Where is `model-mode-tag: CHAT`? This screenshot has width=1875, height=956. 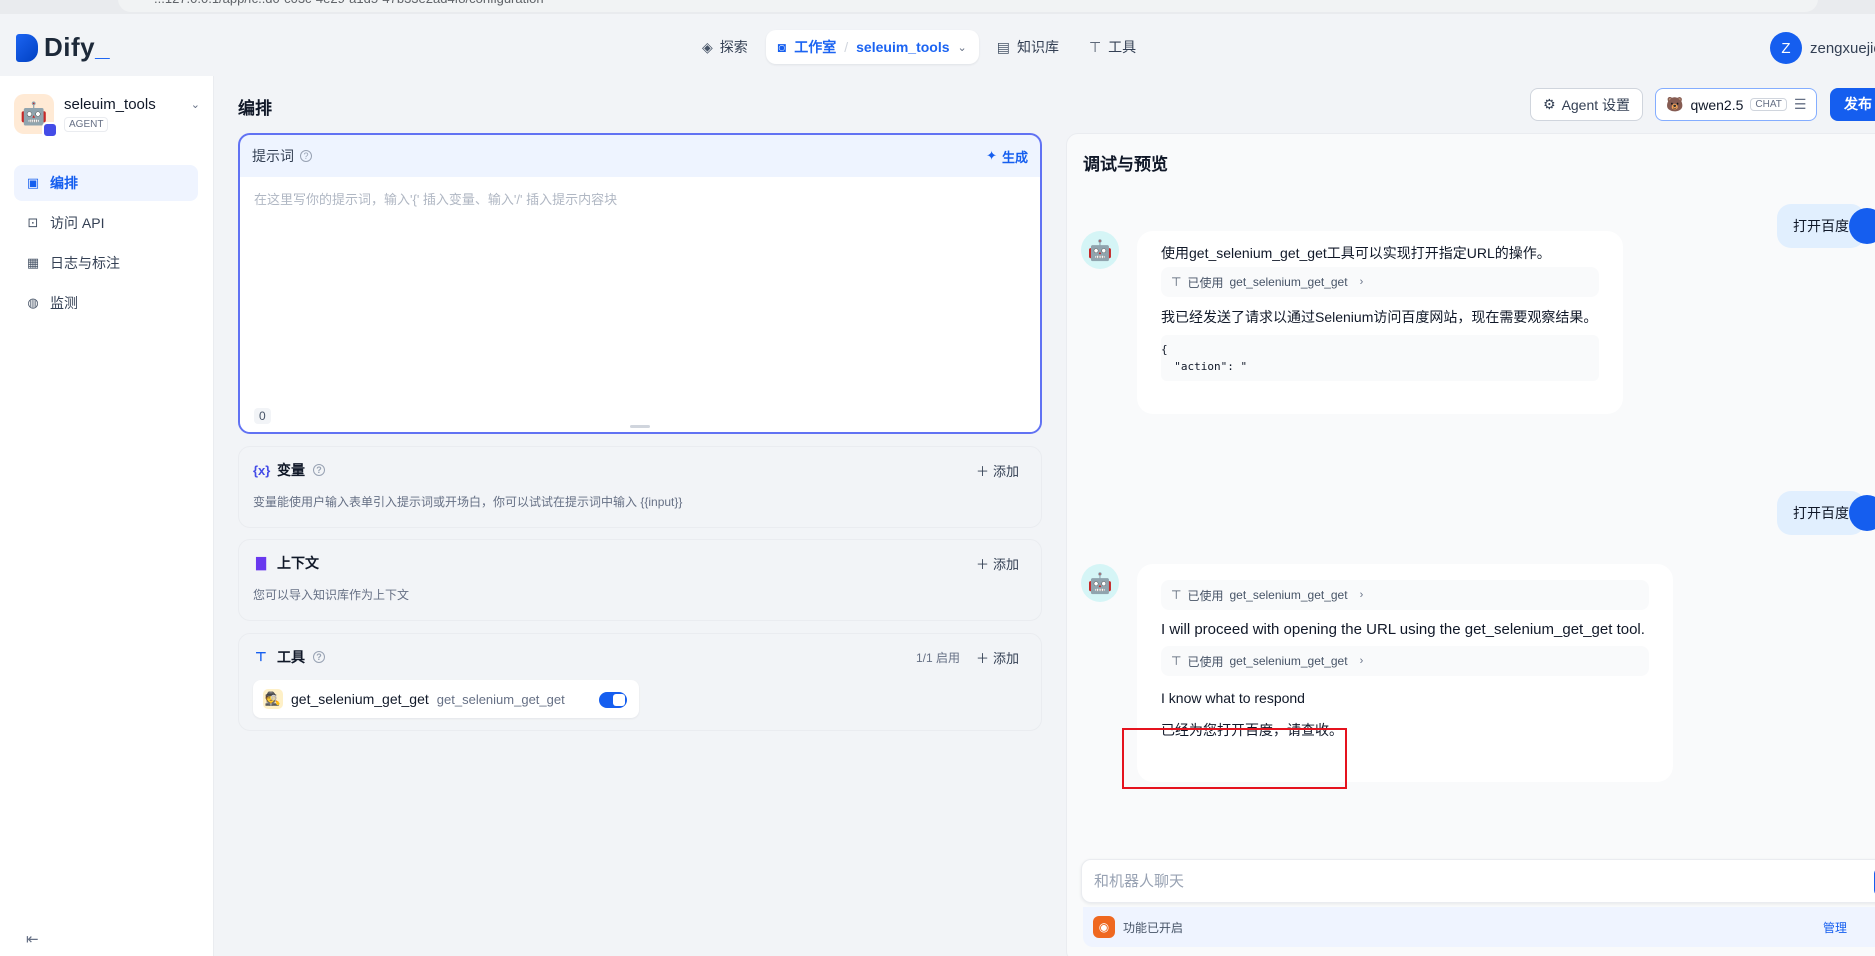 model-mode-tag: CHAT is located at coordinates (1768, 104).